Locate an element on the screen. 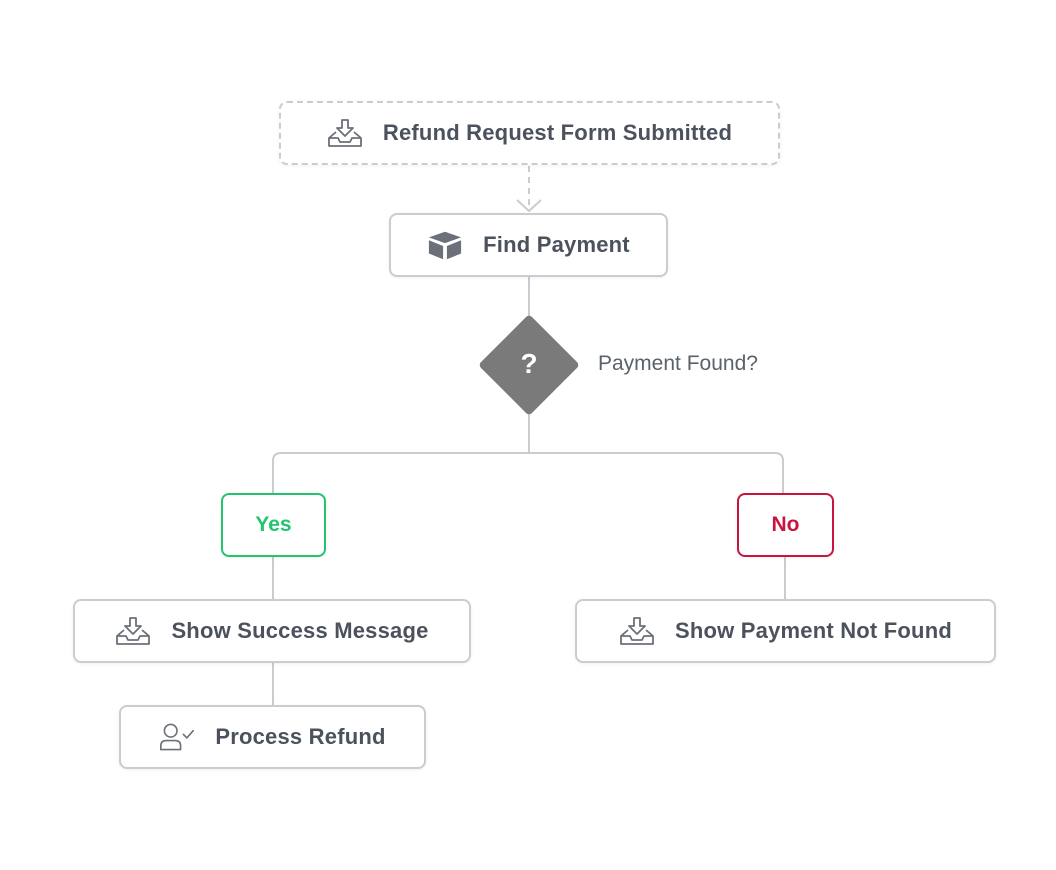 The height and width of the screenshot is (870, 1056). find-payment-node: Find Payment is located at coordinates (528, 245).